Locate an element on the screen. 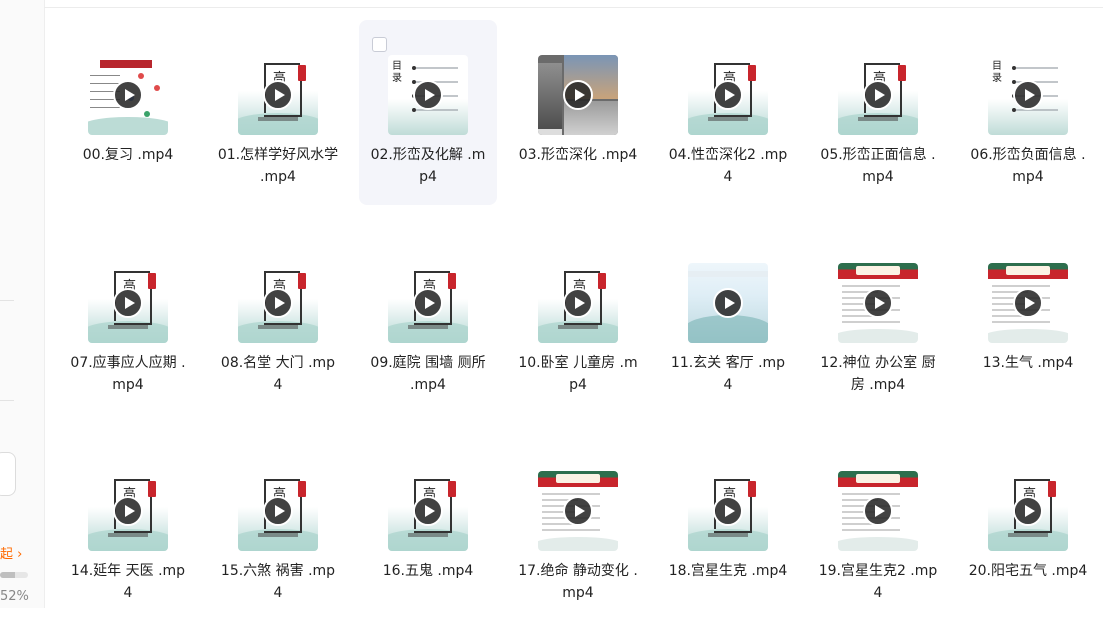 The width and height of the screenshot is (1103, 621). file-name: 14.延年 天医 .mp4 is located at coordinates (128, 582).